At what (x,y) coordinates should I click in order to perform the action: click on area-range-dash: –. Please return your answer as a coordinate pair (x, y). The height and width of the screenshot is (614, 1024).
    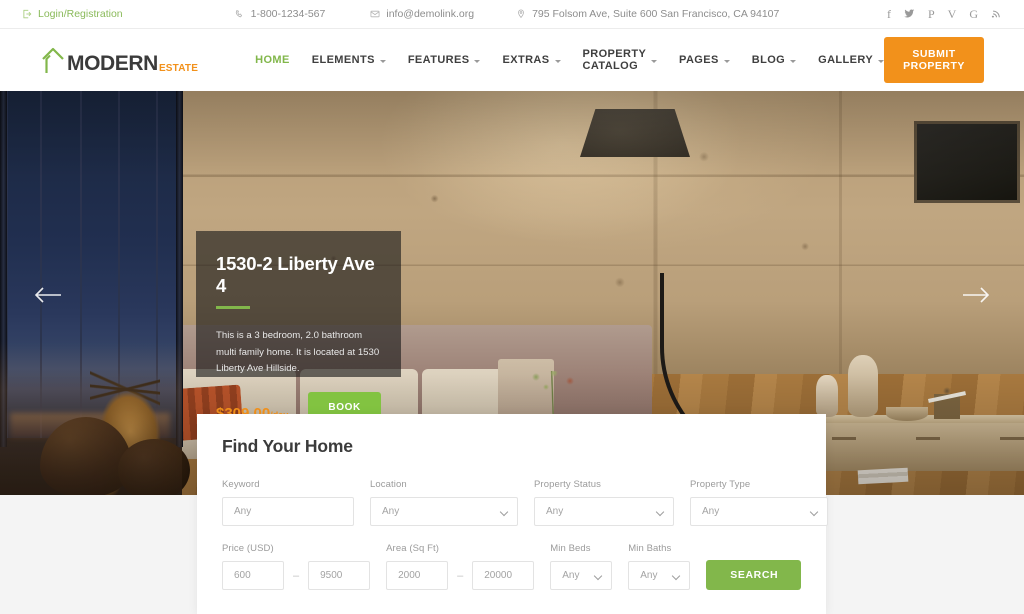
    Looking at the image, I should click on (460, 575).